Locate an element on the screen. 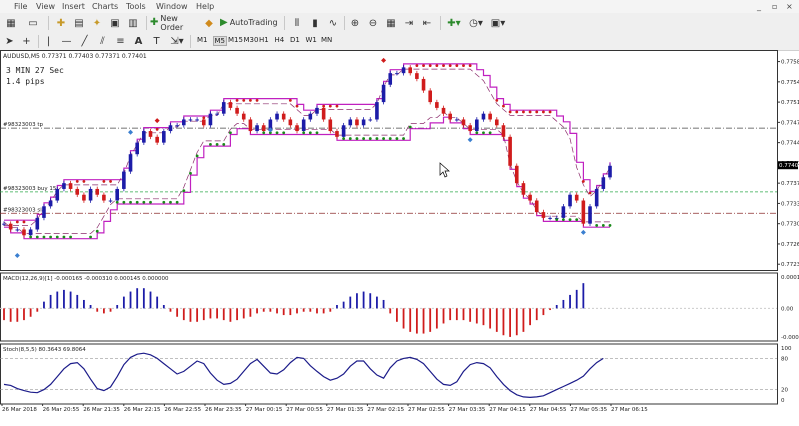  restore-icon: ▫ is located at coordinates (774, 6).